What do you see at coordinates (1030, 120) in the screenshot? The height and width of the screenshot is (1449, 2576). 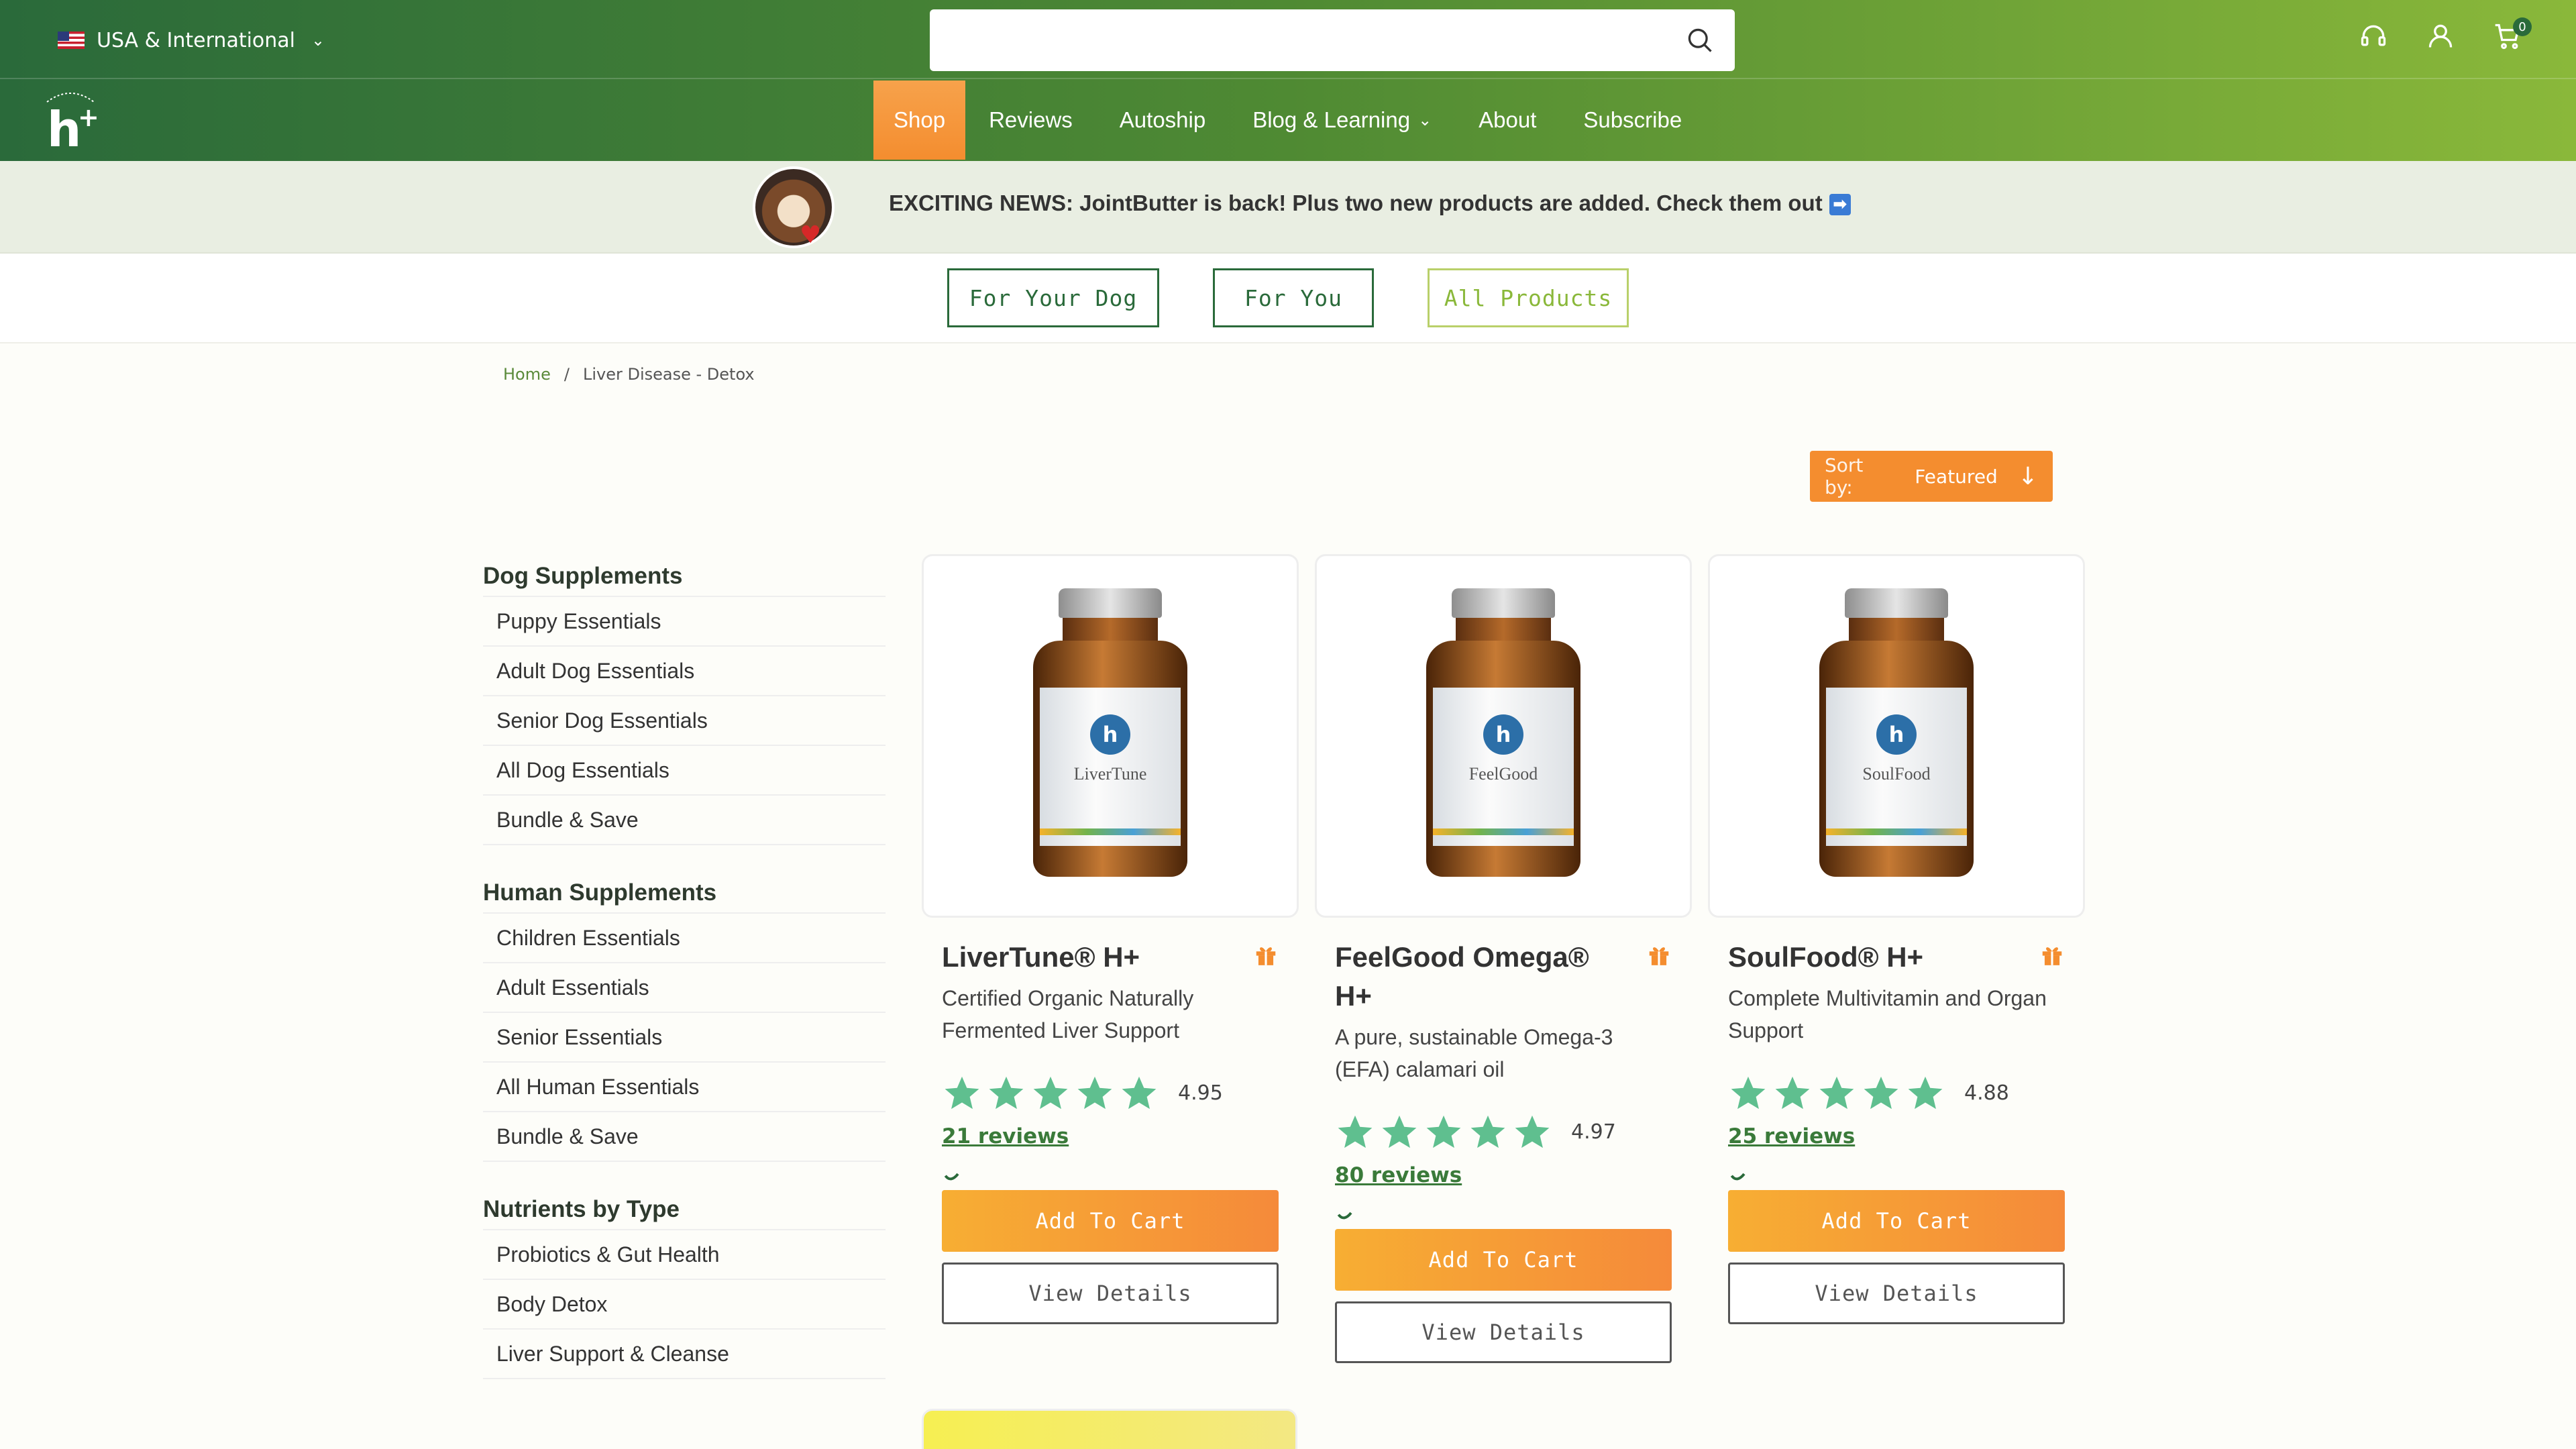 I see `nav-reviews: Reviews` at bounding box center [1030, 120].